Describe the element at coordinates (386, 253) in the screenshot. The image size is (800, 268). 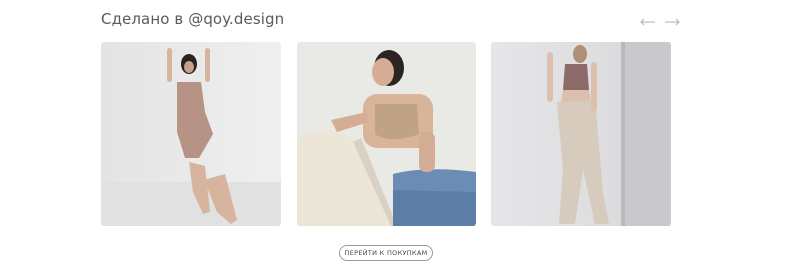
I see `go-to-shopping-button: ПЕРЕЙТИ К ПОКУПКАМ` at that location.